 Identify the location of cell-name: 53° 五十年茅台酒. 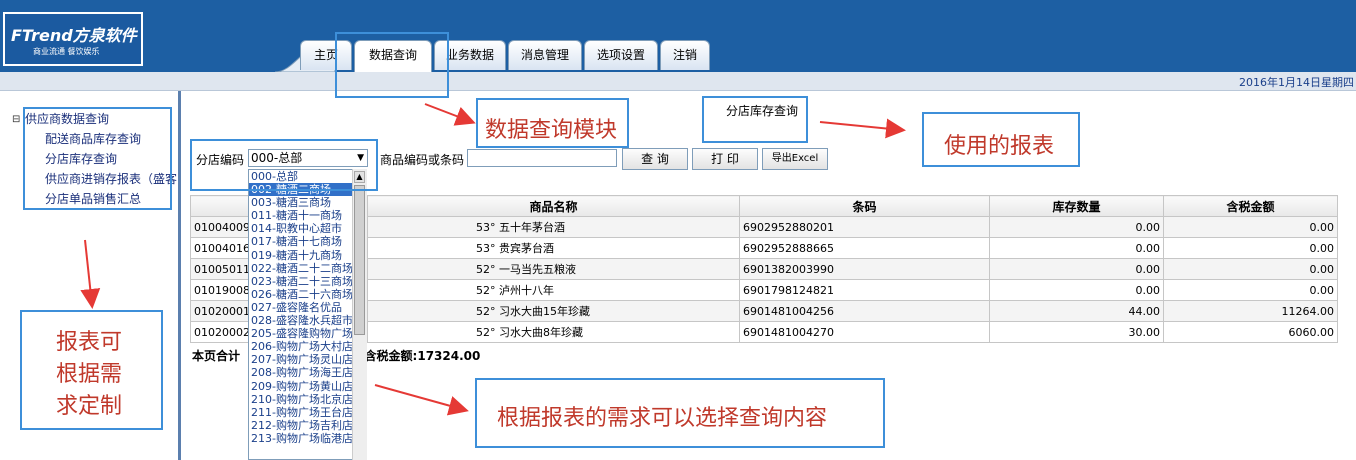
(553, 227).